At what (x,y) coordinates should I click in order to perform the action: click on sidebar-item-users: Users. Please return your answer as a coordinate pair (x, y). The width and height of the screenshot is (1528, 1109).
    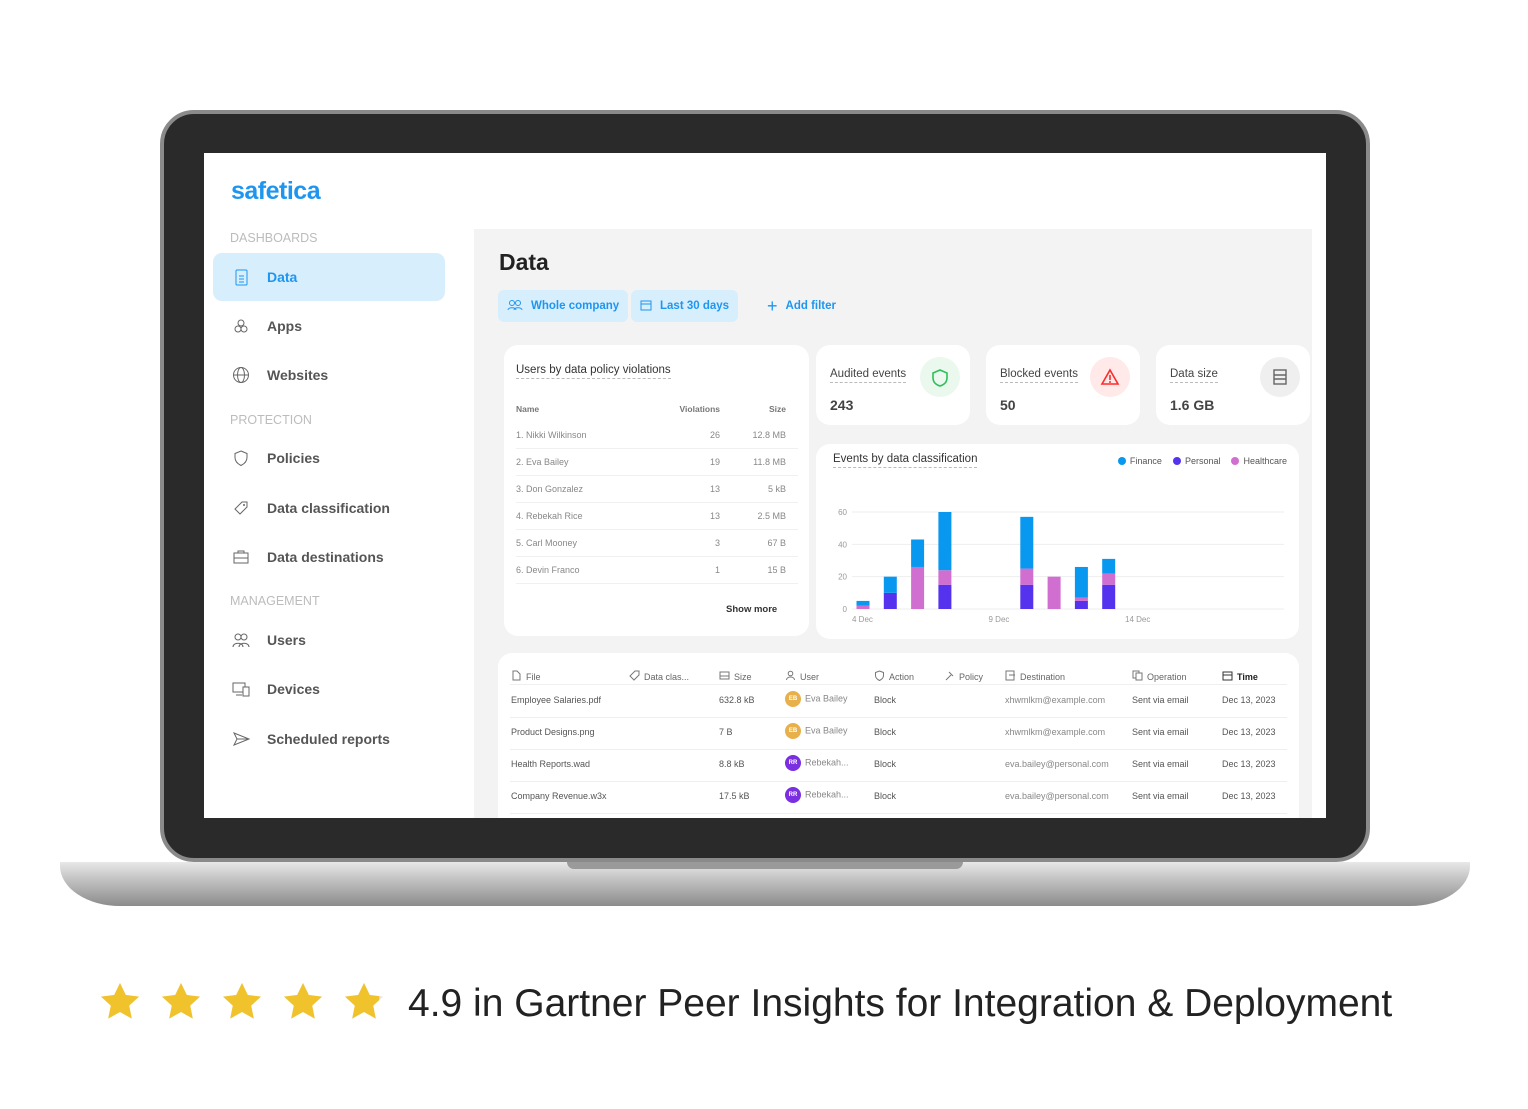
    Looking at the image, I should click on (329, 640).